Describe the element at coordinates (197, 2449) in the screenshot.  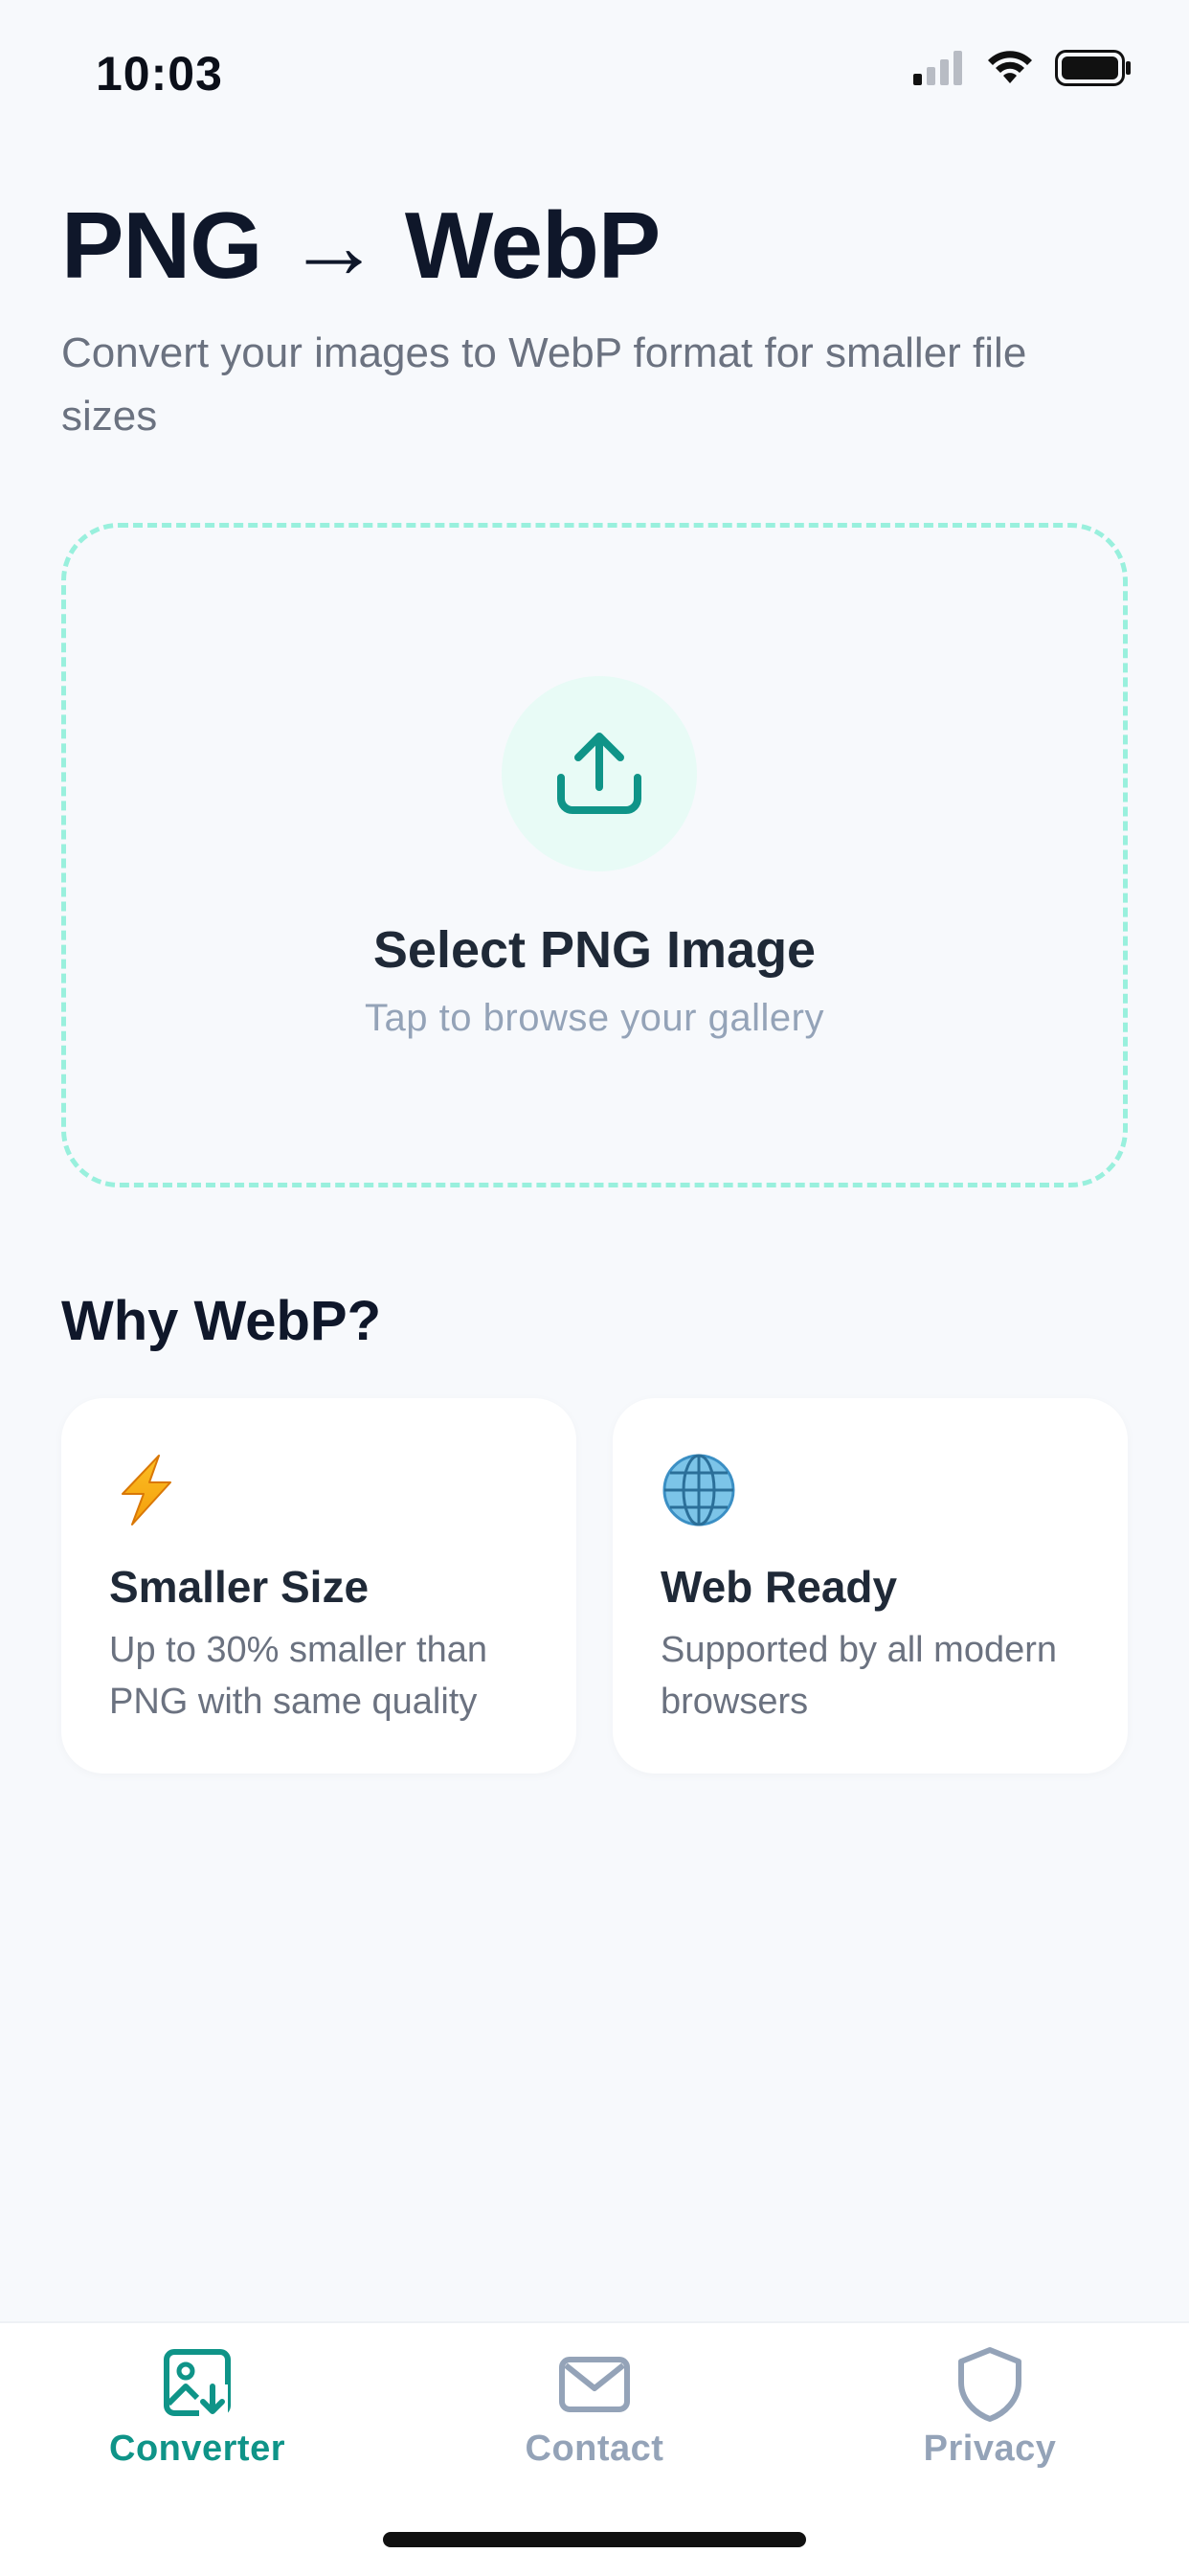
I see `tab-label: Converter` at that location.